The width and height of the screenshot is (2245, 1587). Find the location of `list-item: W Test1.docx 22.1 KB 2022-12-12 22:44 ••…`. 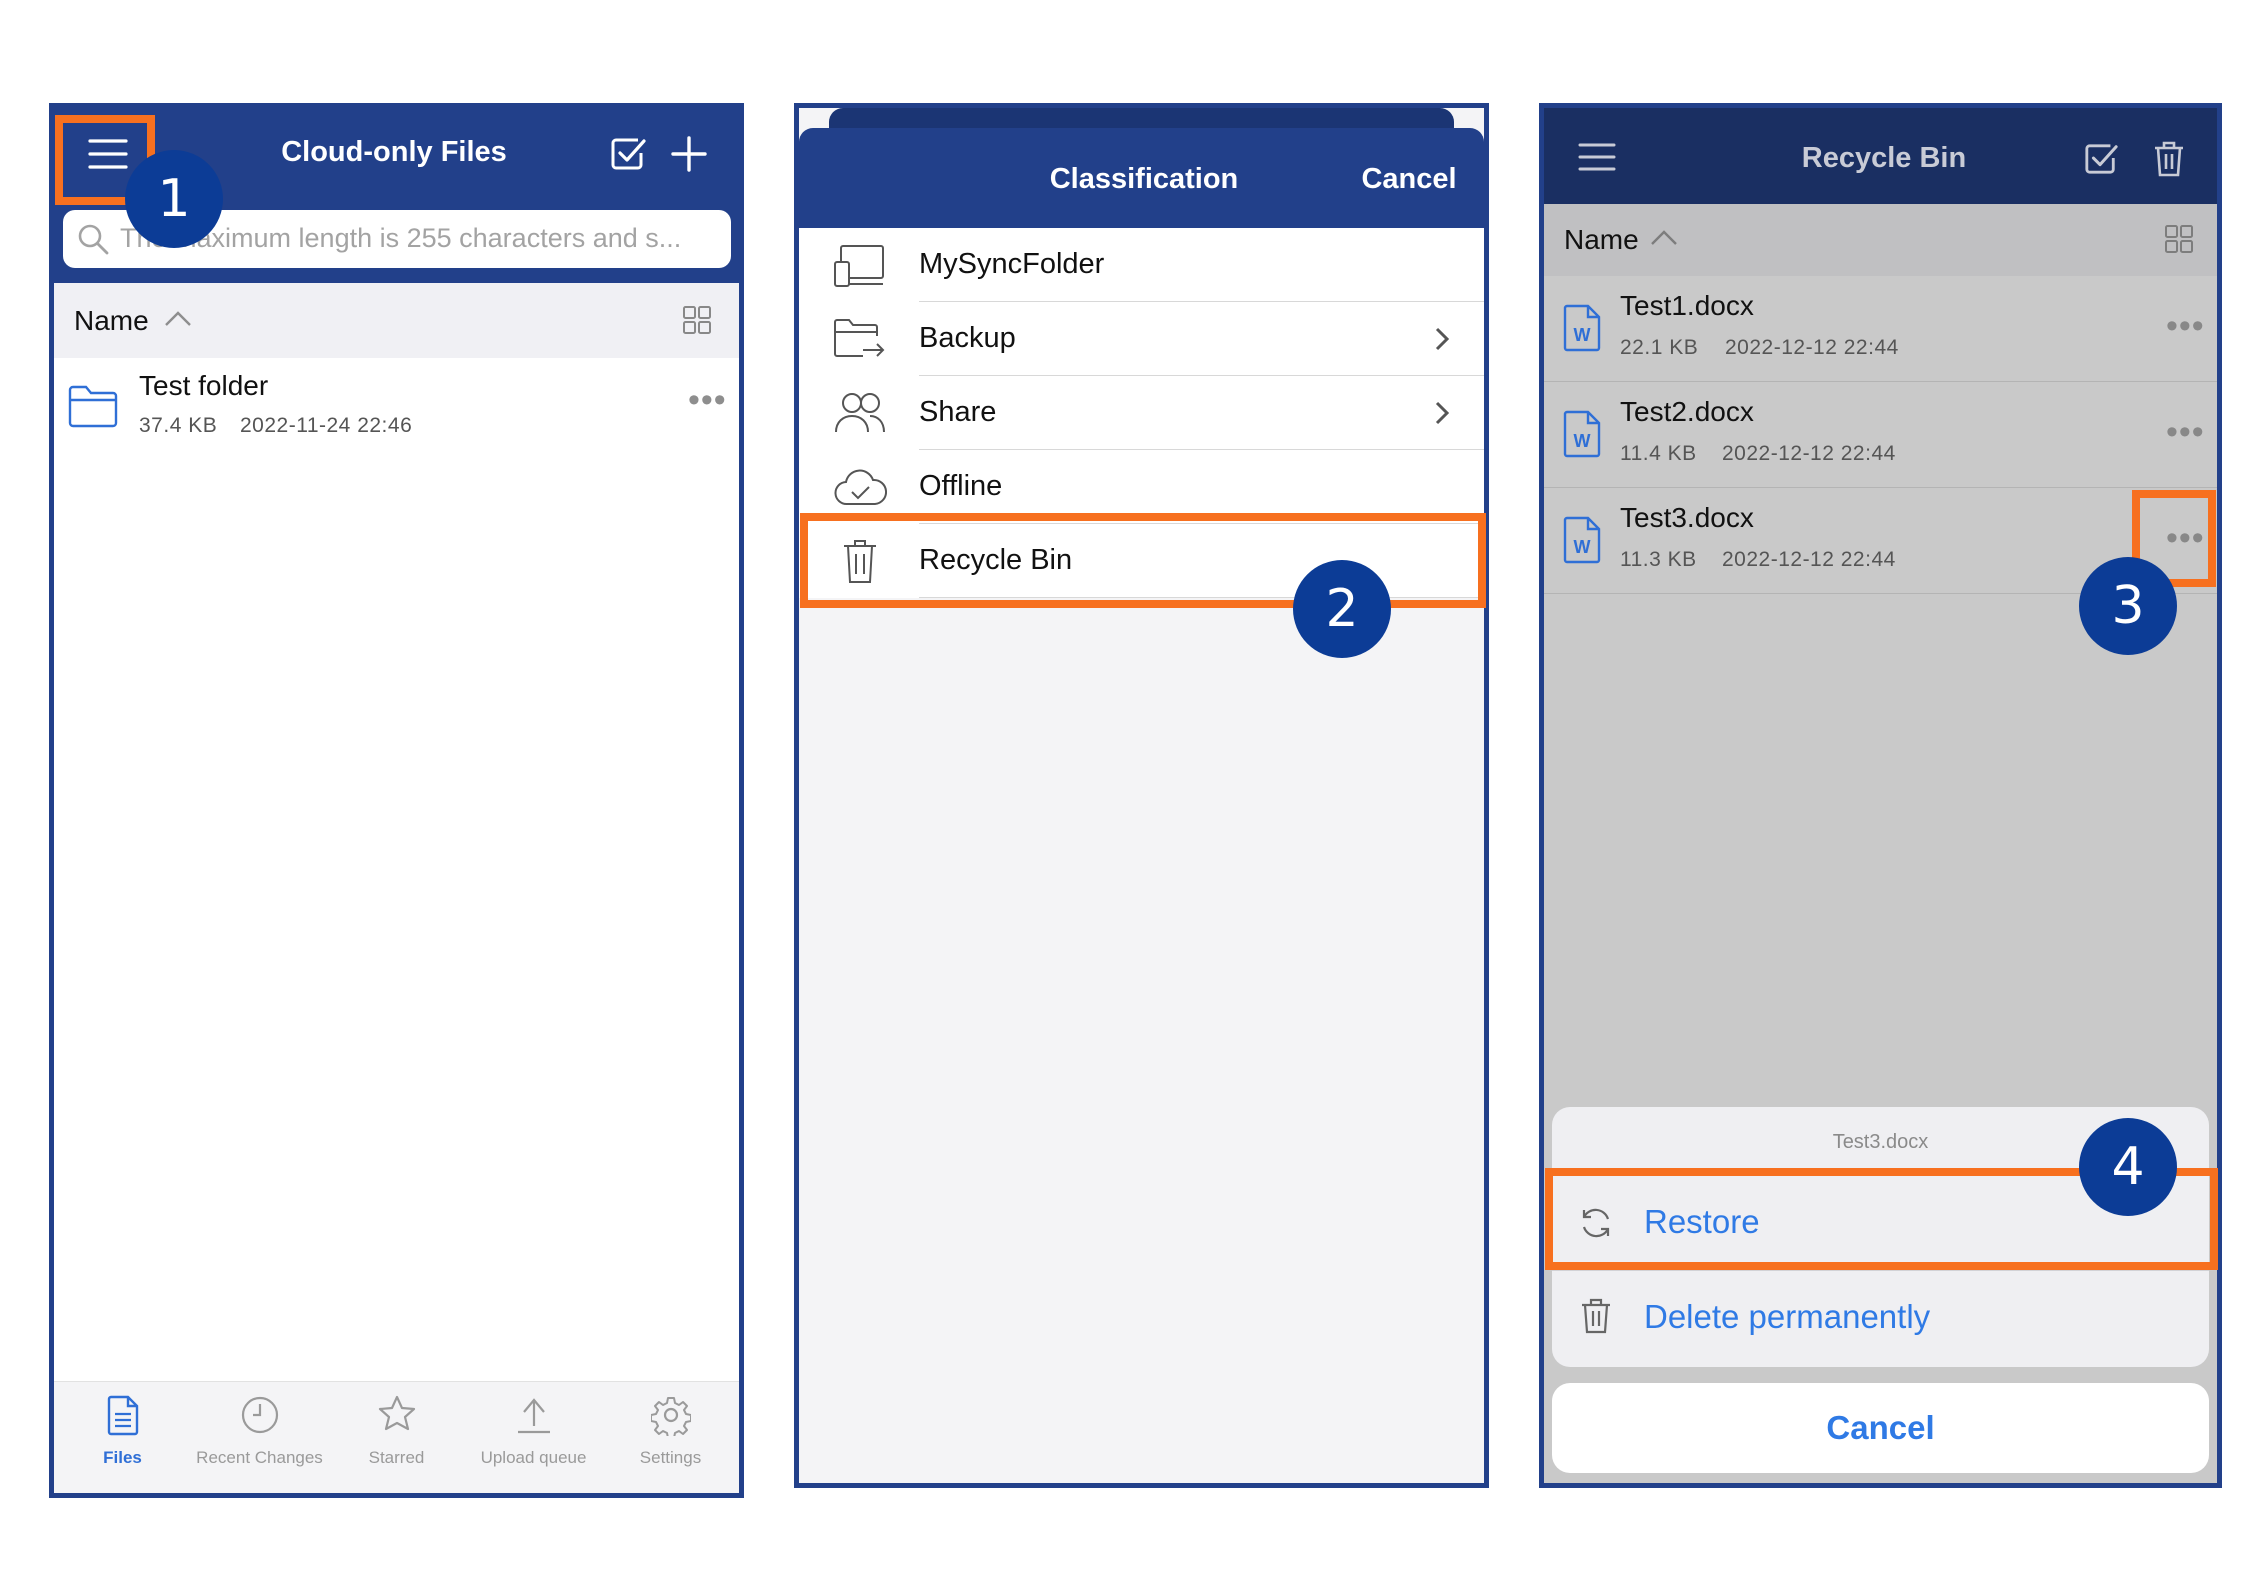

list-item: W Test1.docx 22.1 KB 2022-12-12 22:44 ••… is located at coordinates (1880, 329).